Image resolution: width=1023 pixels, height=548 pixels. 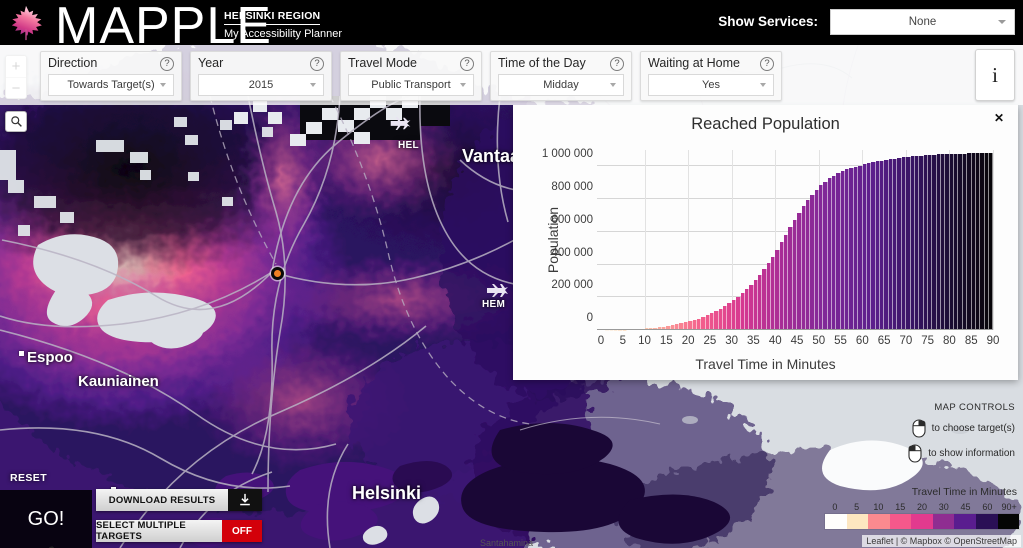 I want to click on control-select-year: 2015, so click(x=261, y=85).